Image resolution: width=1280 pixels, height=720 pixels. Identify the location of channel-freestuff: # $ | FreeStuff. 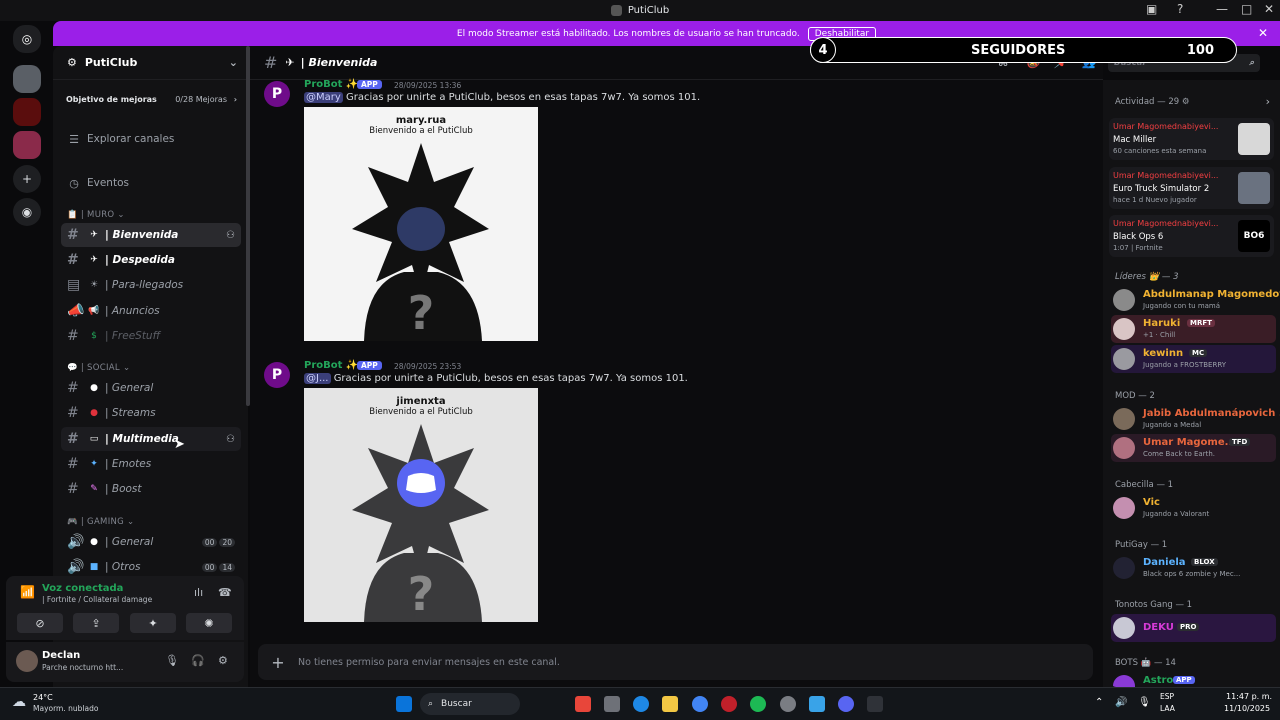
(151, 336).